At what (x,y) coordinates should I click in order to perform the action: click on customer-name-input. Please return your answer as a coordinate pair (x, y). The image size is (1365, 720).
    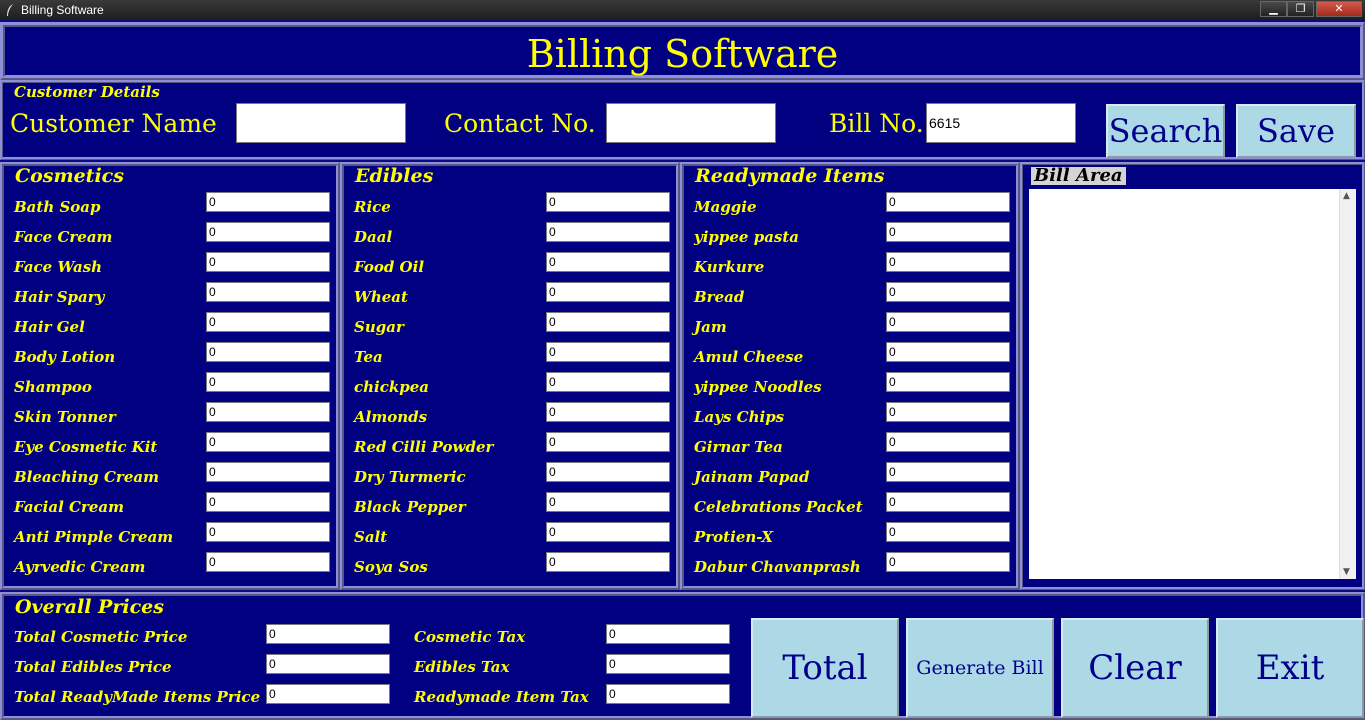
    Looking at the image, I should click on (321, 123).